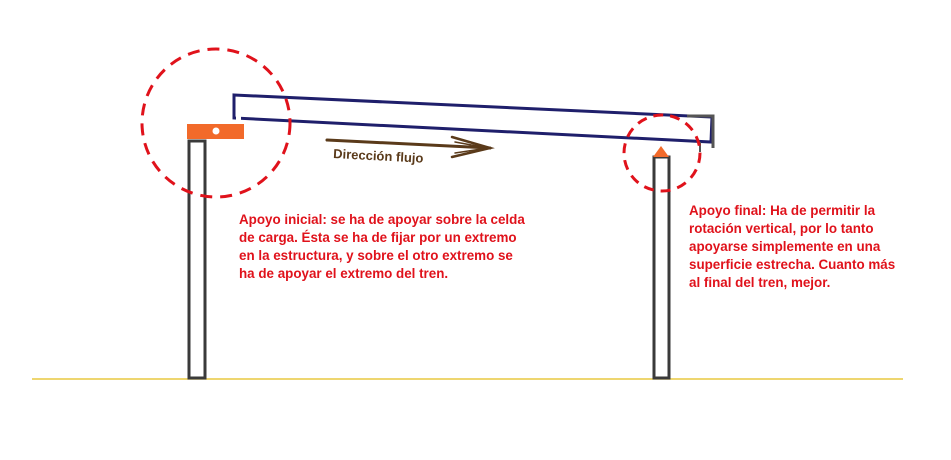  I want to click on load-cell-pin, so click(216, 131).